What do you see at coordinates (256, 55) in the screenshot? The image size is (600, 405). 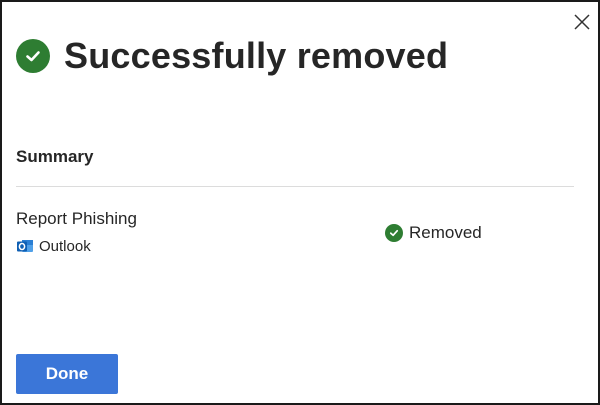 I see `dialog-title: Successfully removed` at bounding box center [256, 55].